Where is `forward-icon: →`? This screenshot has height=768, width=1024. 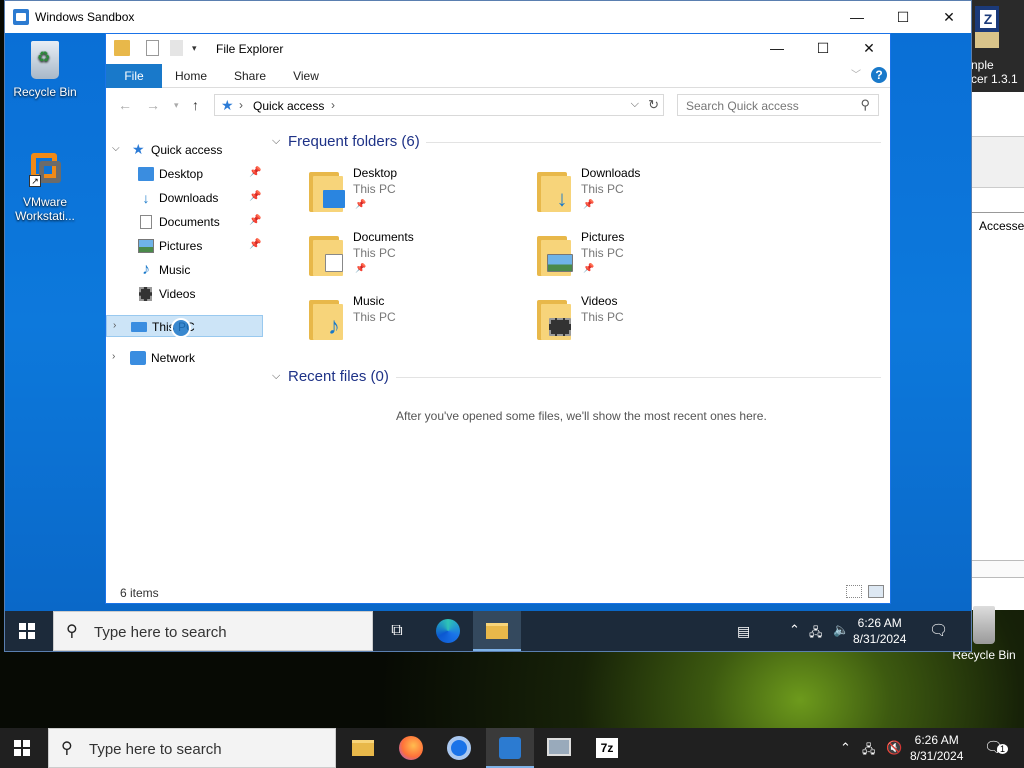
forward-icon: → is located at coordinates (153, 105).